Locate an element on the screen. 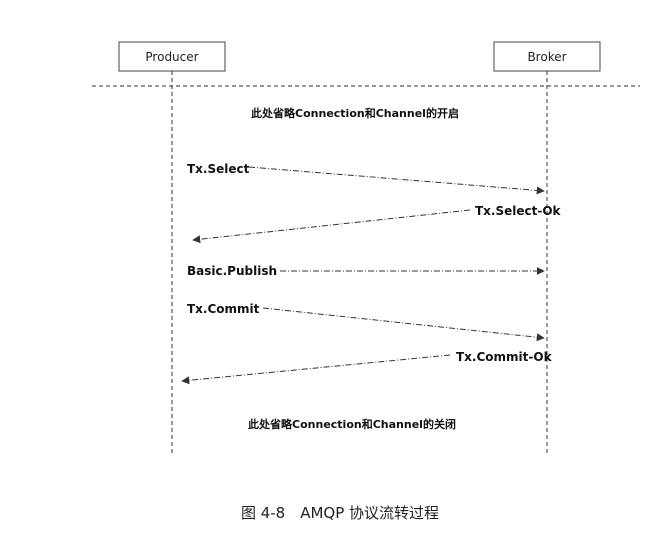 The width and height of the screenshot is (657, 538). message-arrow-tx-select-ok is located at coordinates (331, 226).